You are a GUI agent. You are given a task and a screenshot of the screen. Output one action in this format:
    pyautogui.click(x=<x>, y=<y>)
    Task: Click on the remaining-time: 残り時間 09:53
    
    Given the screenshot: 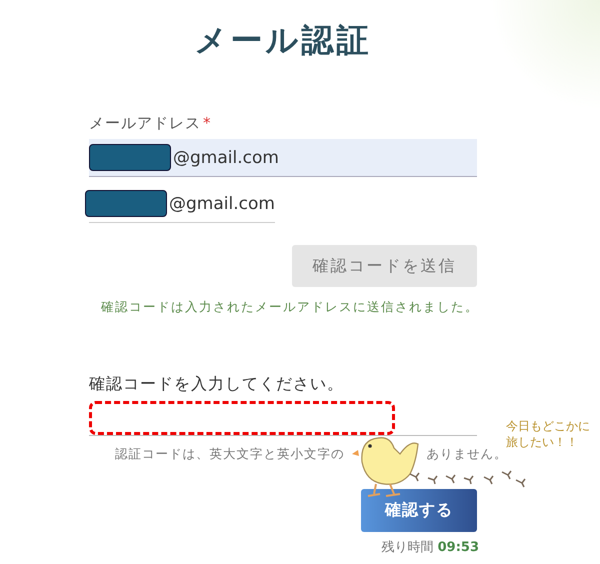 What is the action you would take?
    pyautogui.click(x=430, y=547)
    